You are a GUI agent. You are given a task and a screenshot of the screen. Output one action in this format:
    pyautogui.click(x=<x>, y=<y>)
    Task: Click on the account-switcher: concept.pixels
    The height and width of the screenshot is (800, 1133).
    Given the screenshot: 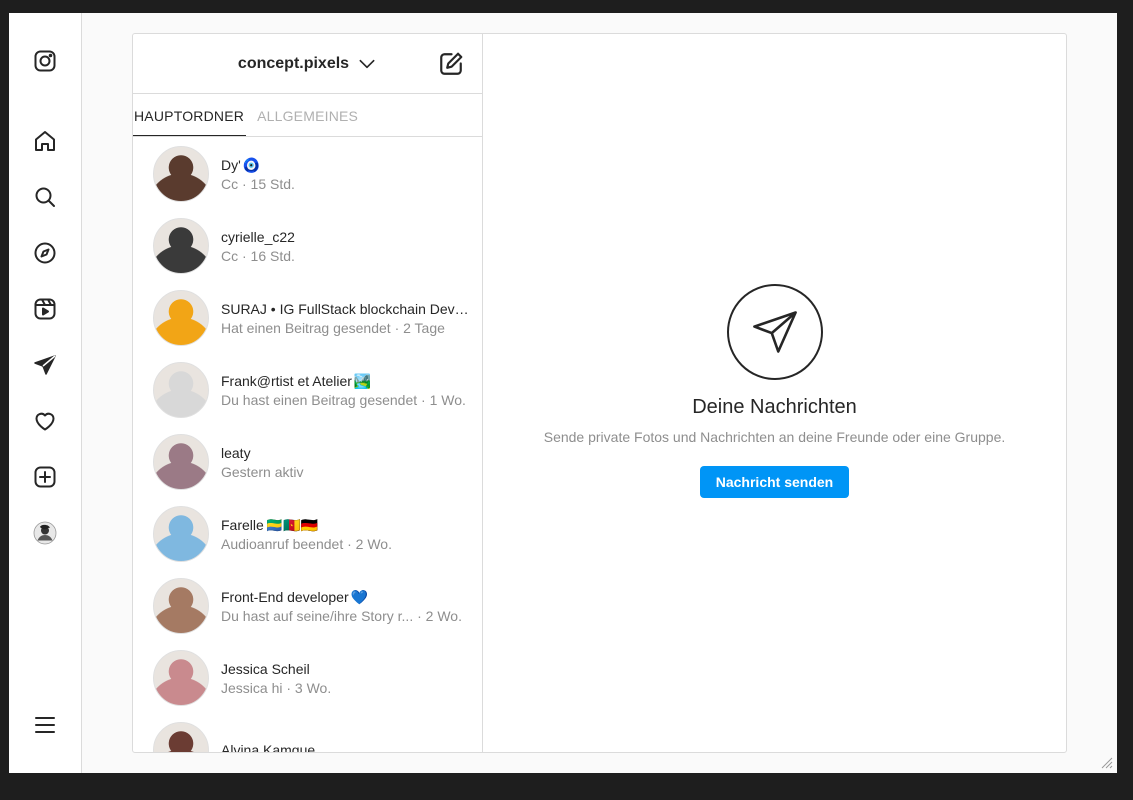 What is the action you would take?
    pyautogui.click(x=307, y=64)
    